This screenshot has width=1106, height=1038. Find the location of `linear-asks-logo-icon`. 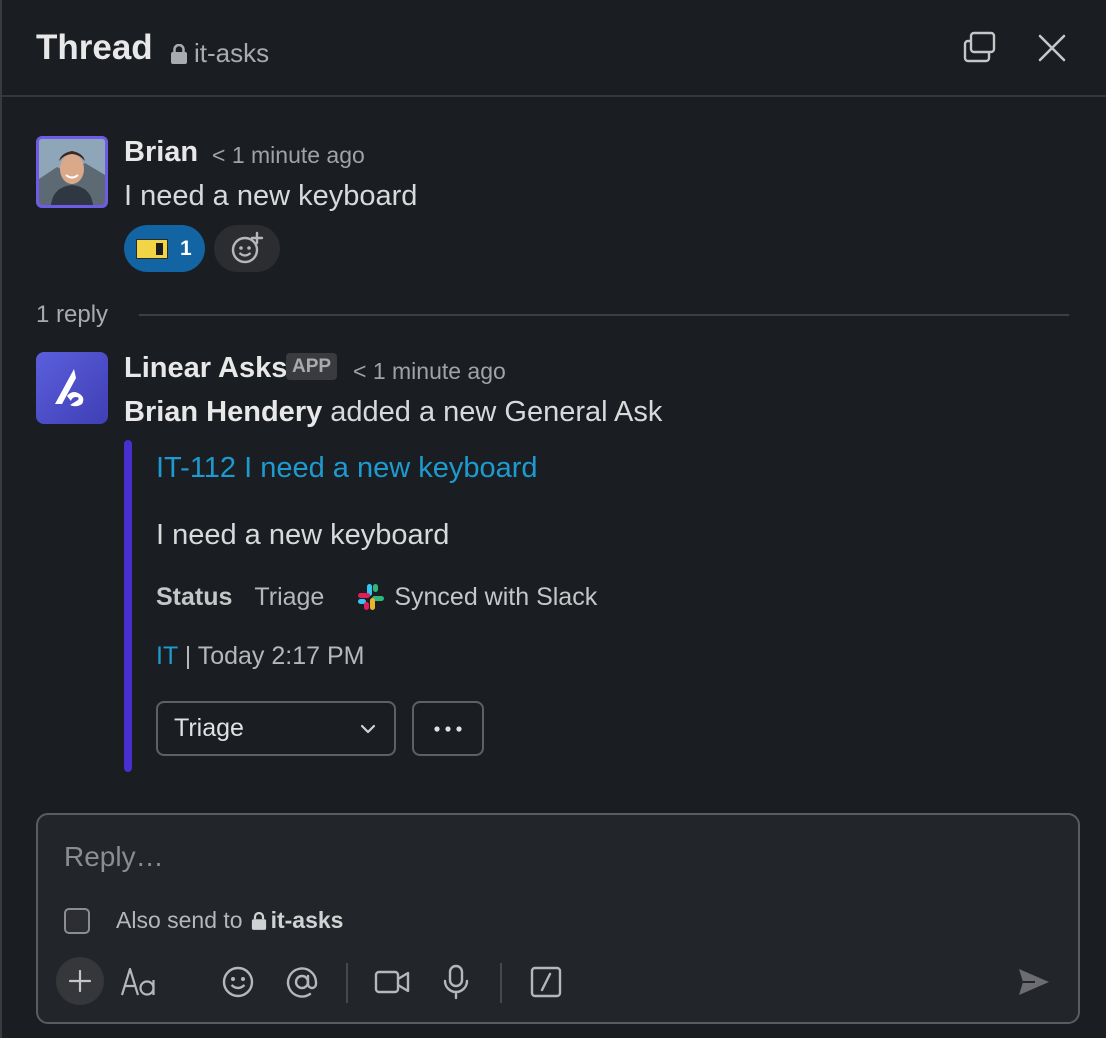

linear-asks-logo-icon is located at coordinates (69, 388).